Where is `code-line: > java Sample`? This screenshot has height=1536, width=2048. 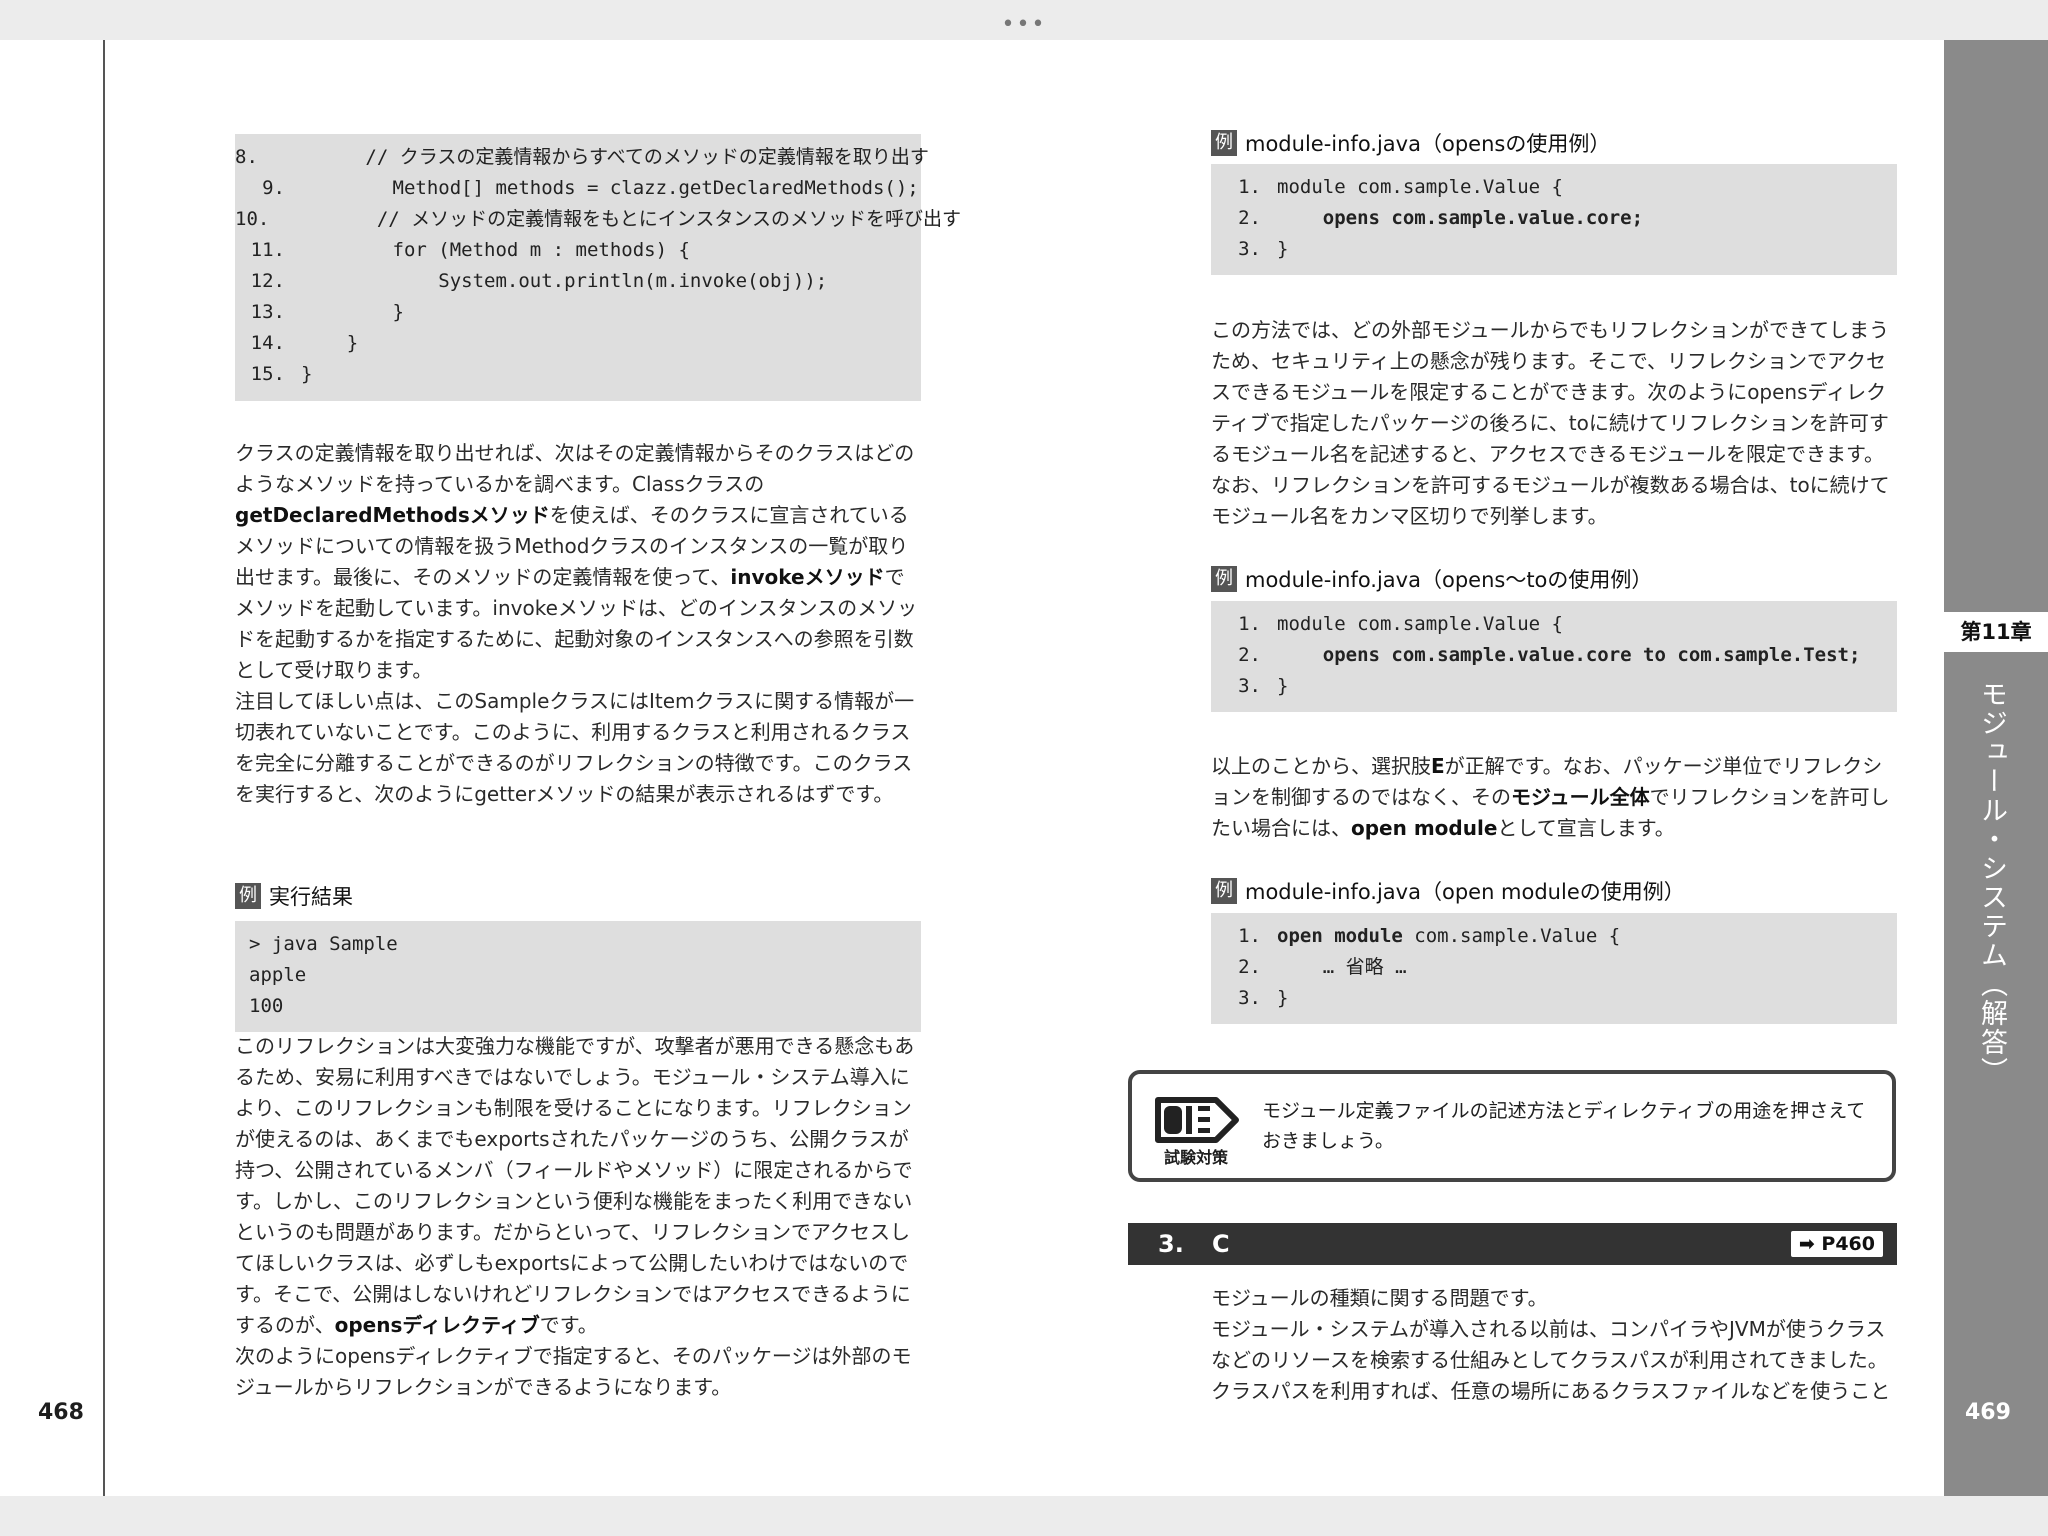 code-line: > java Sample is located at coordinates (323, 944).